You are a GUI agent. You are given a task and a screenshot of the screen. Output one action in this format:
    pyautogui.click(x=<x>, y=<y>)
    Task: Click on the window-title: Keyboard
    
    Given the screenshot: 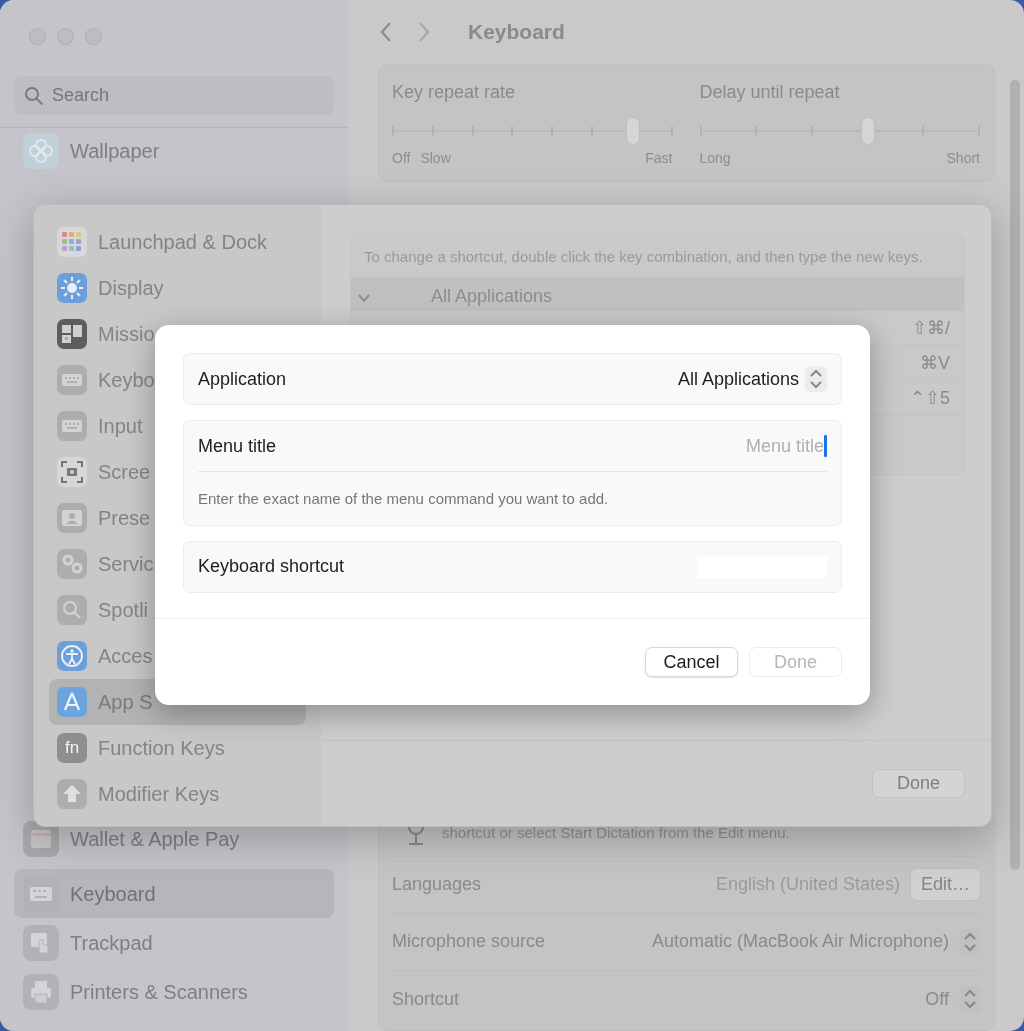 What is the action you would take?
    pyautogui.click(x=516, y=32)
    